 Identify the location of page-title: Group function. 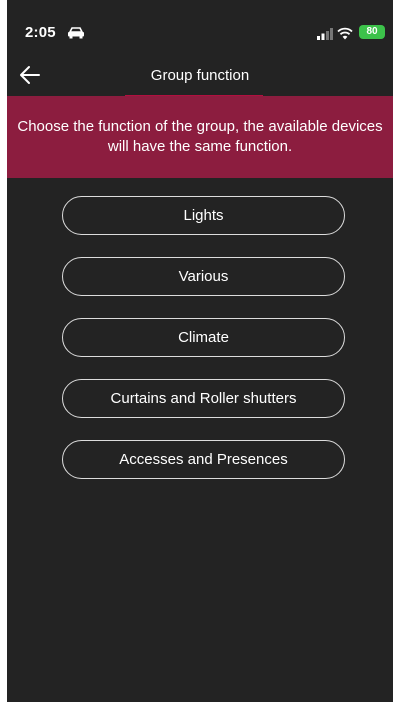
(200, 75).